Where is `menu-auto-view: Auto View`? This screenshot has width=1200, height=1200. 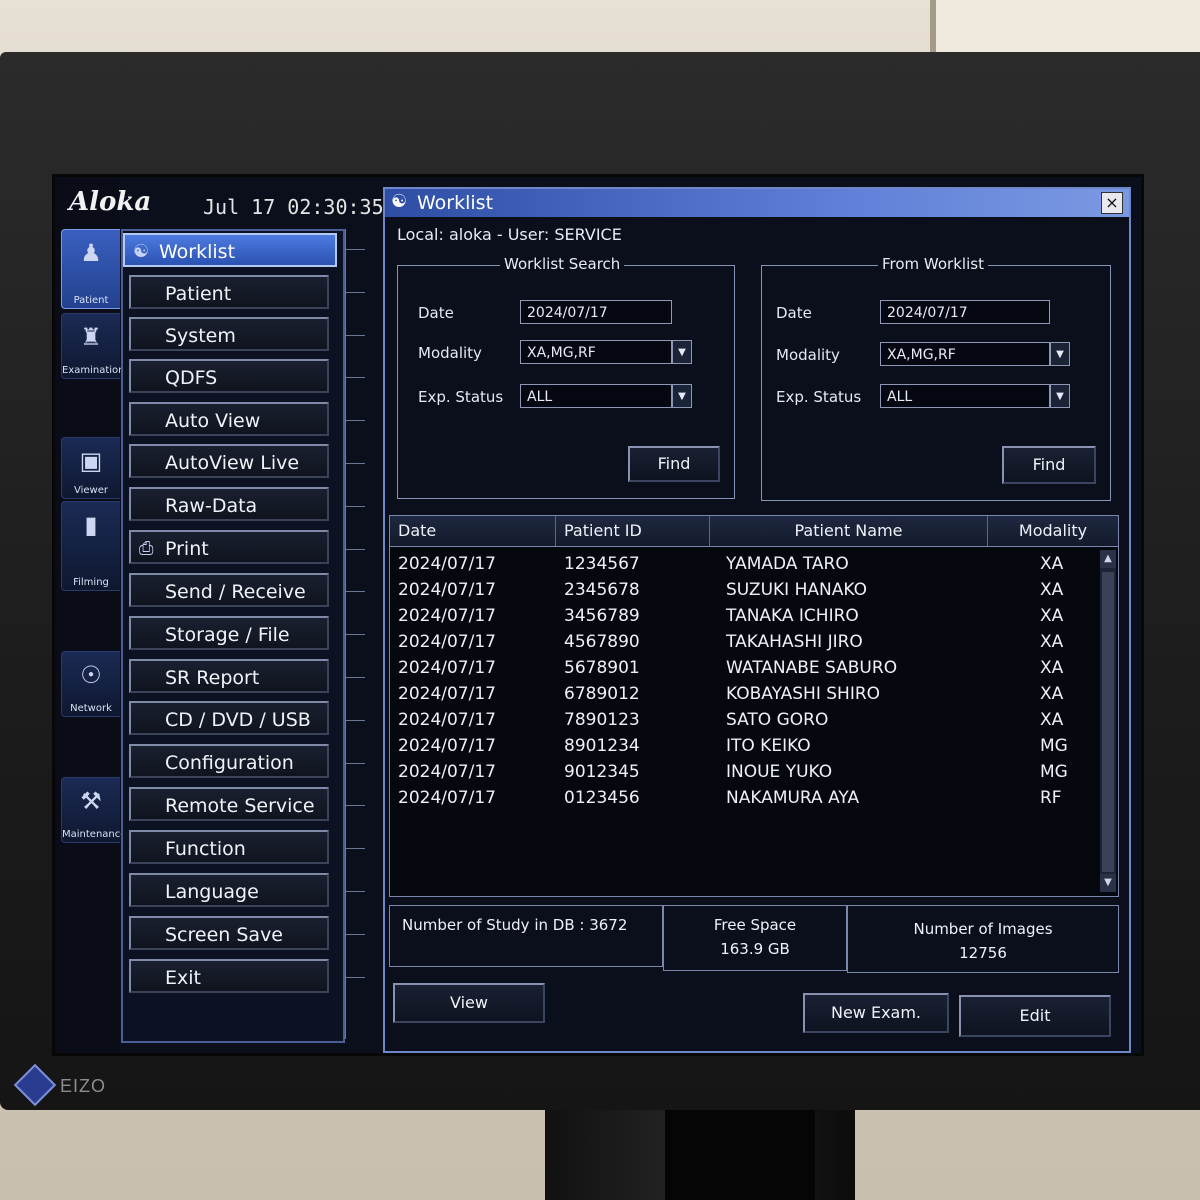 menu-auto-view: Auto View is located at coordinates (229, 419).